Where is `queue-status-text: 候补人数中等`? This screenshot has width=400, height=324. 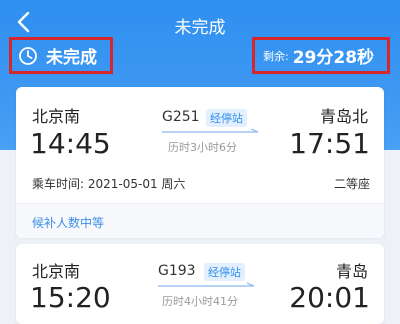 queue-status-text: 候补人数中等 is located at coordinates (68, 223).